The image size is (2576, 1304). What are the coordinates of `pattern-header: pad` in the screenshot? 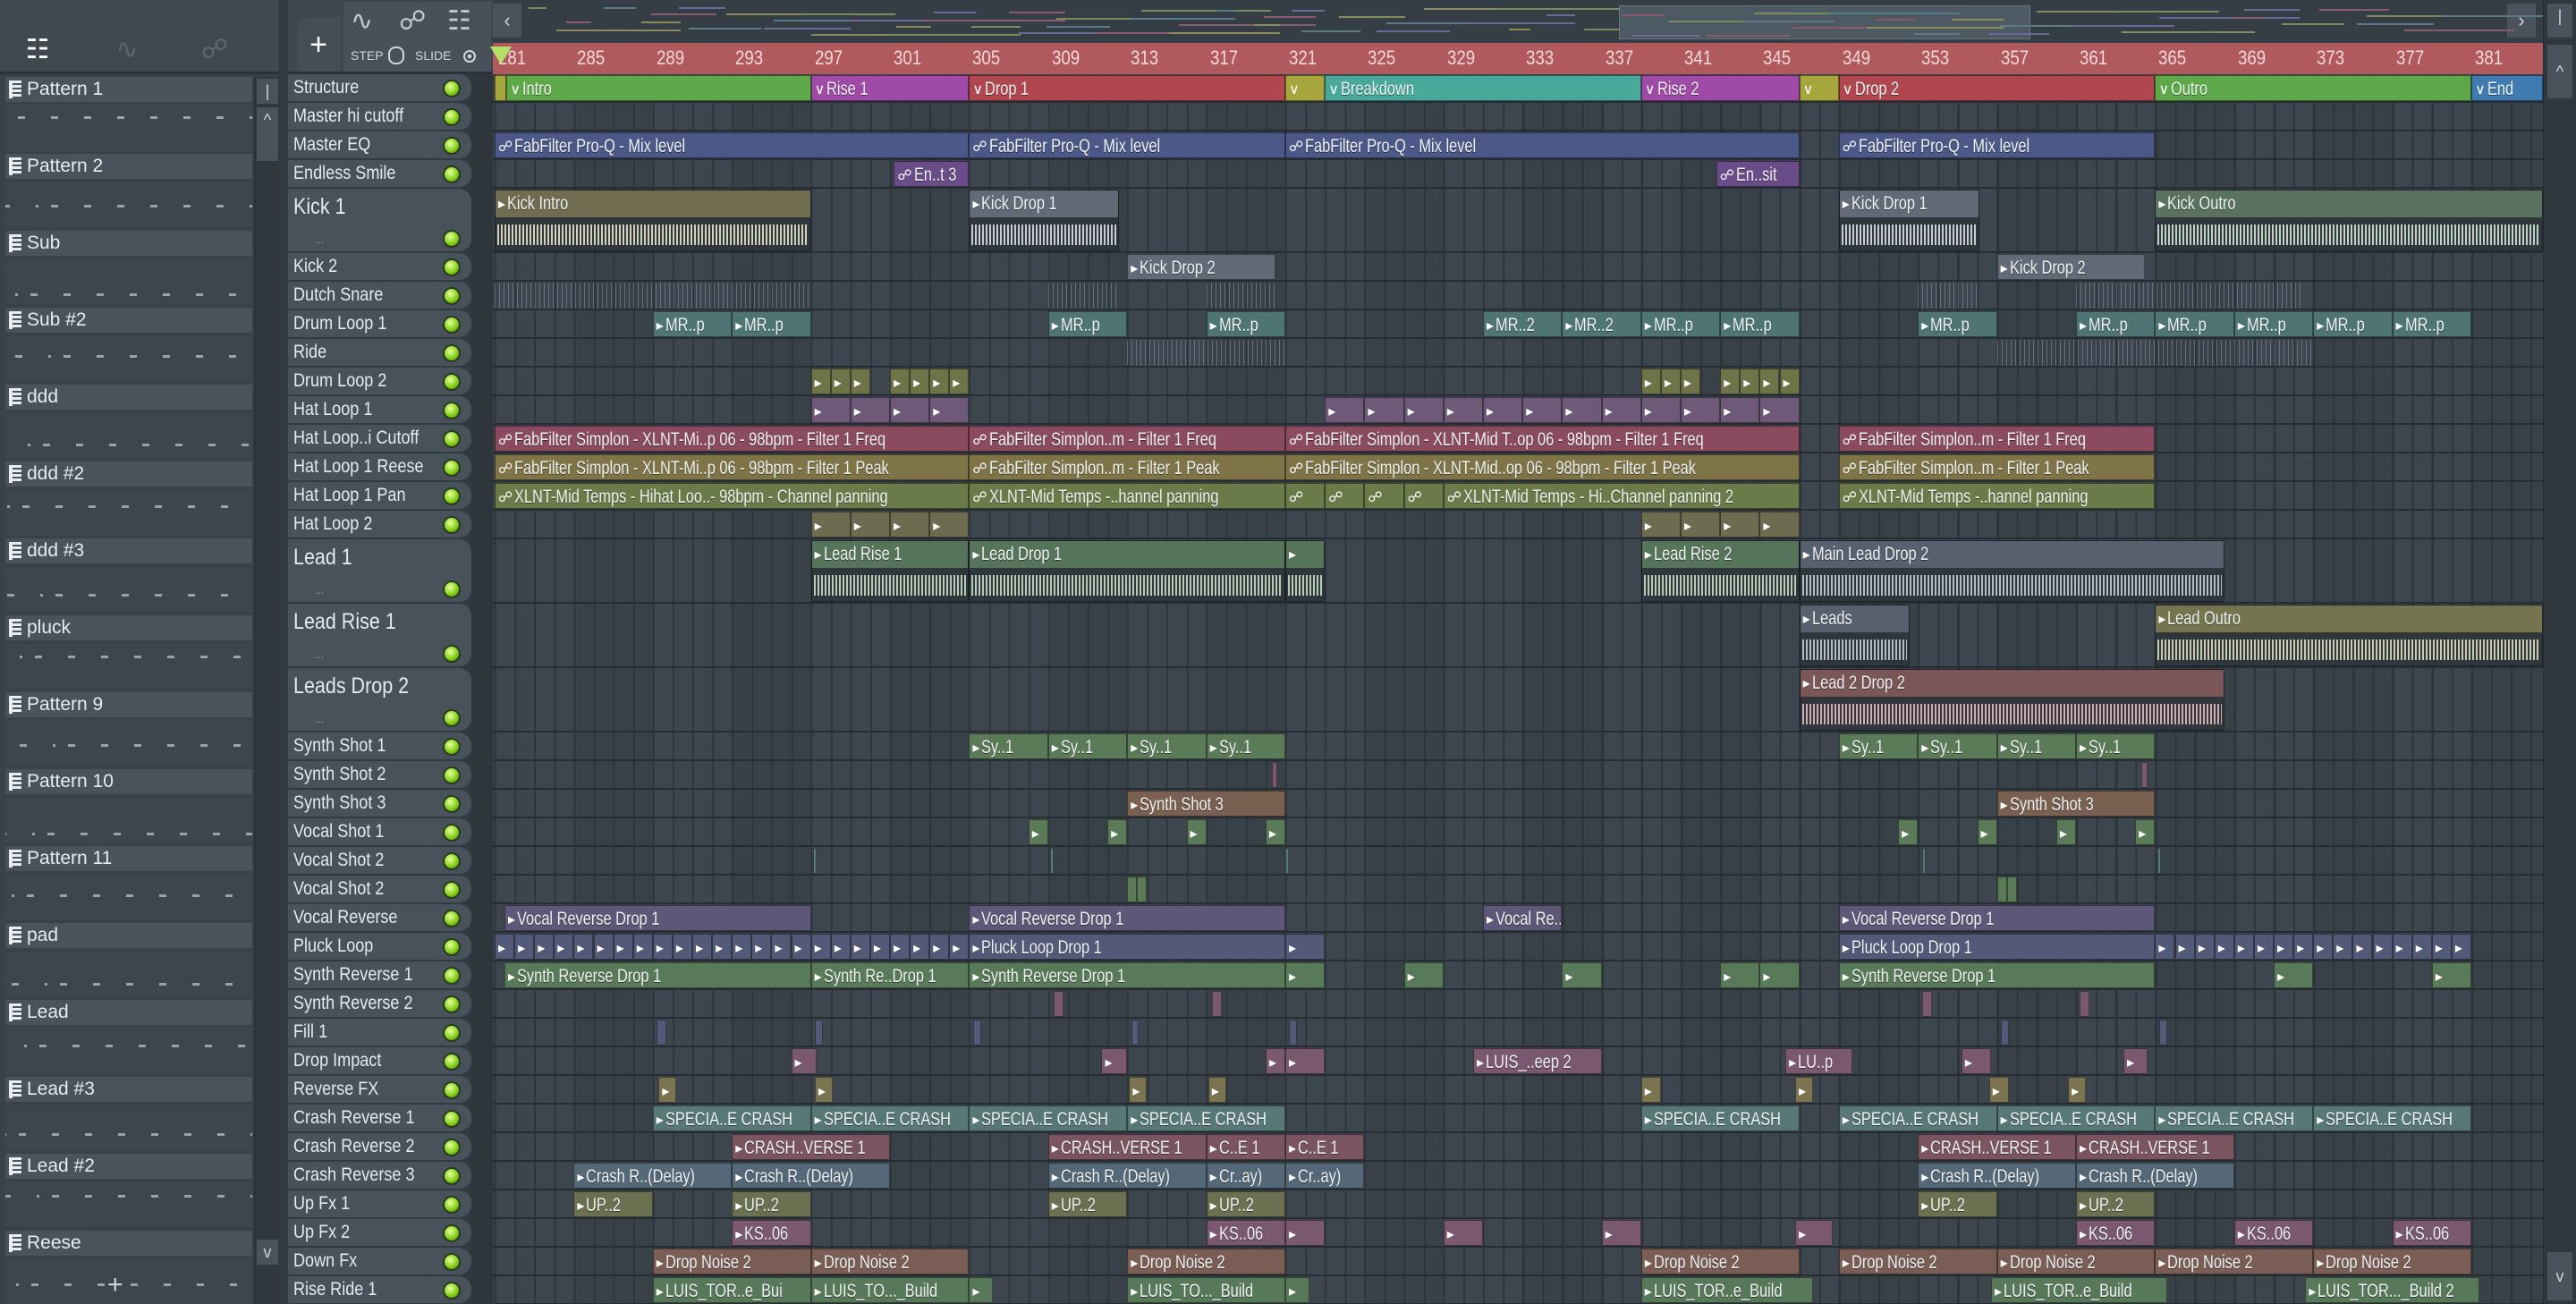 It's located at (128, 935).